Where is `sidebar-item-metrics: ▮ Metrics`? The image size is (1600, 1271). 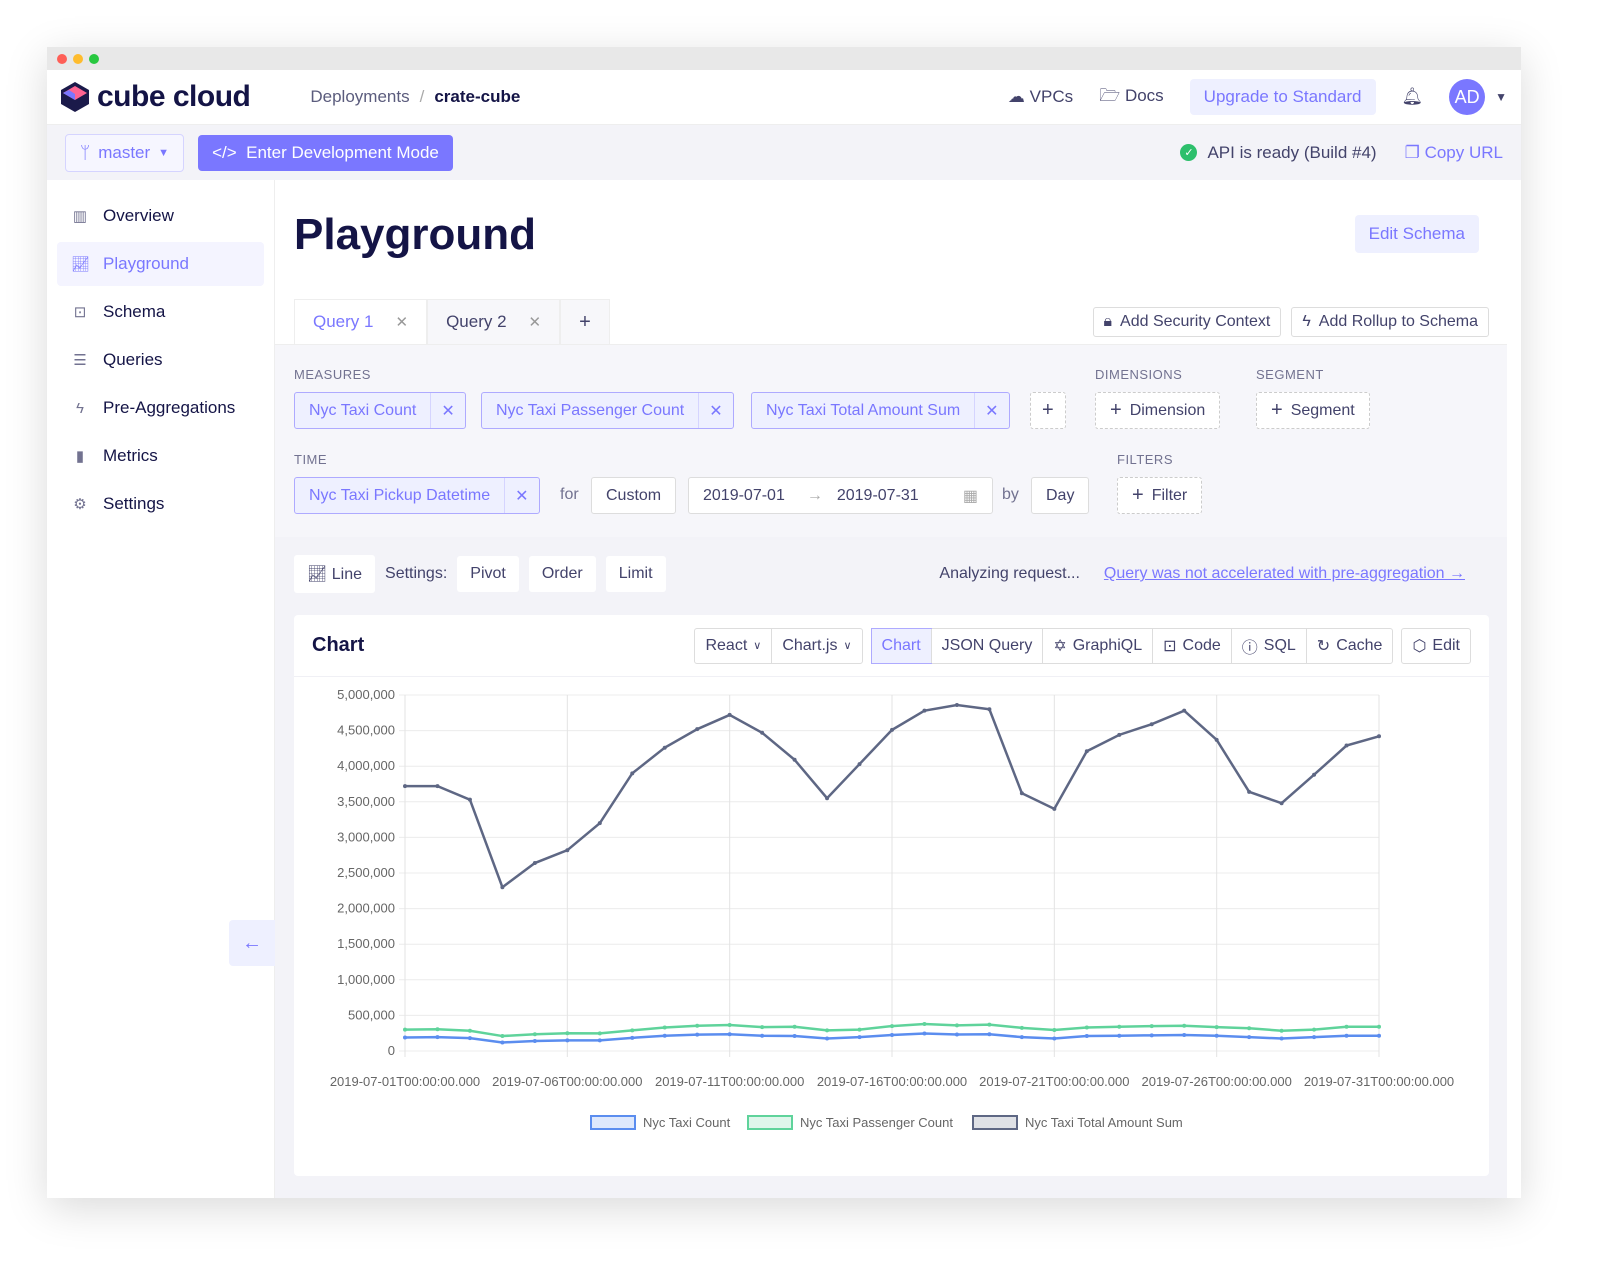
sidebar-item-metrics: ▮ Metrics is located at coordinates (160, 456).